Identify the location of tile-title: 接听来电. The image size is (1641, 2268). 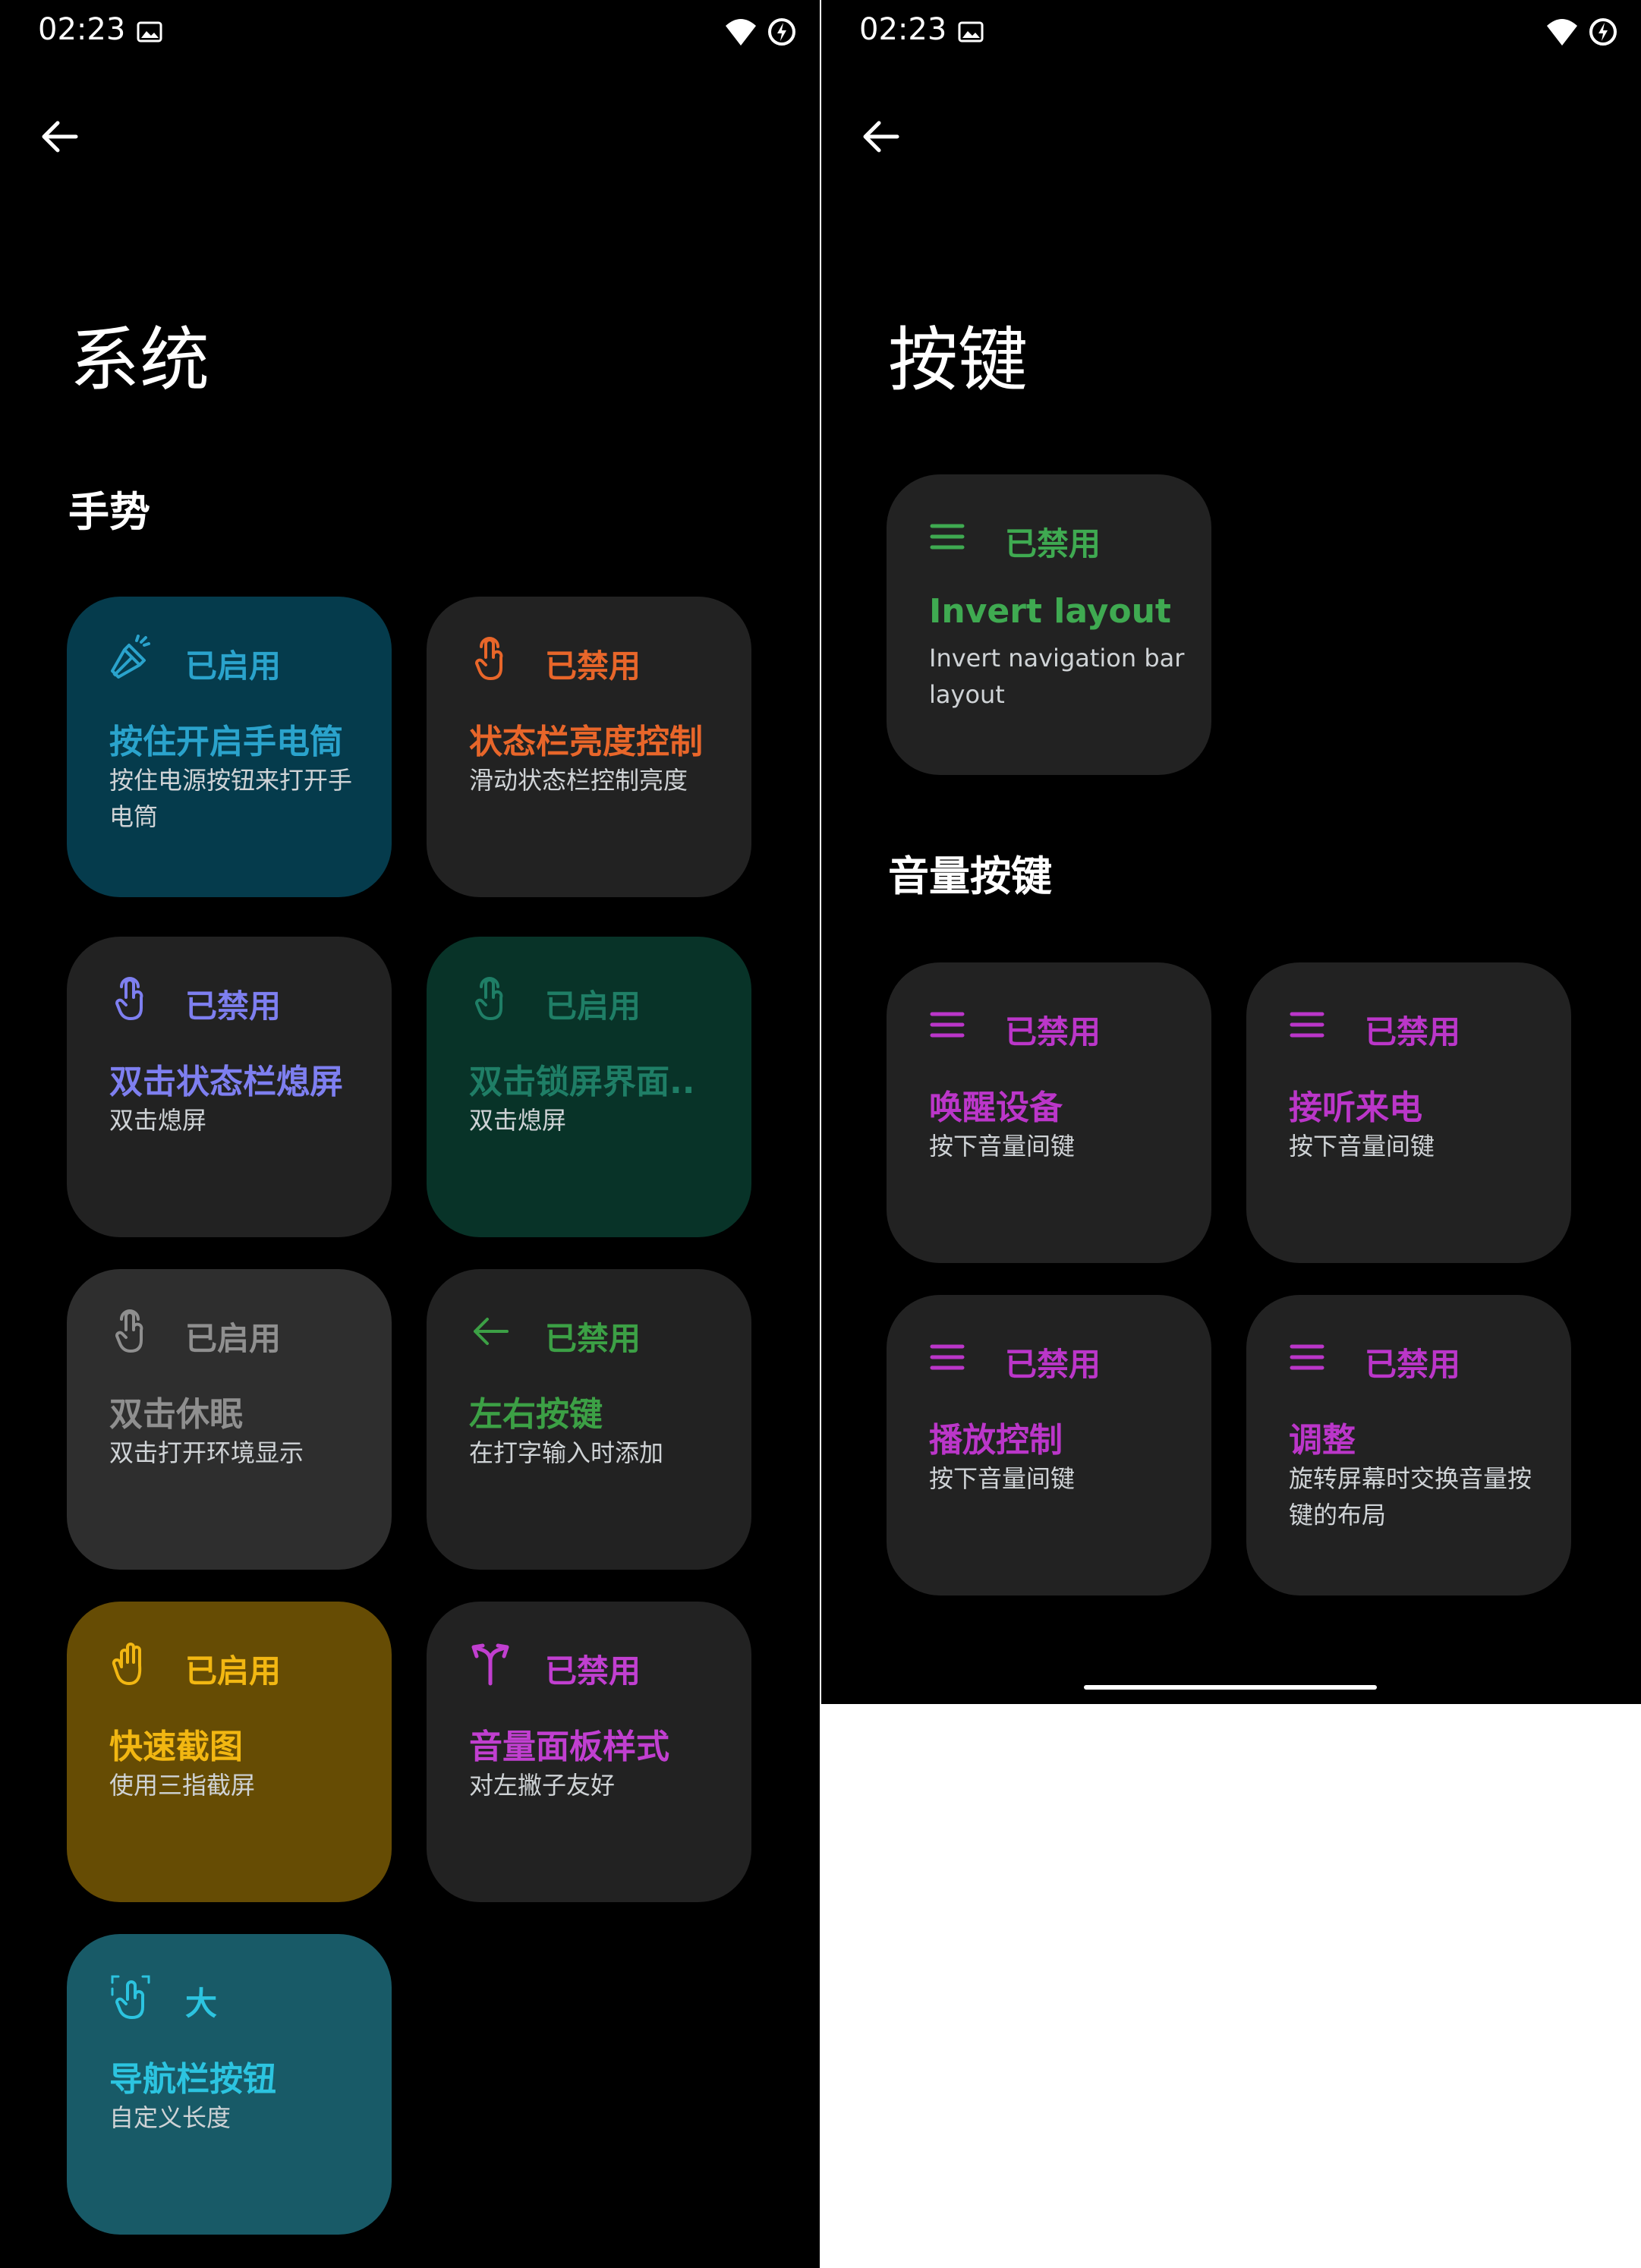
(1355, 1107).